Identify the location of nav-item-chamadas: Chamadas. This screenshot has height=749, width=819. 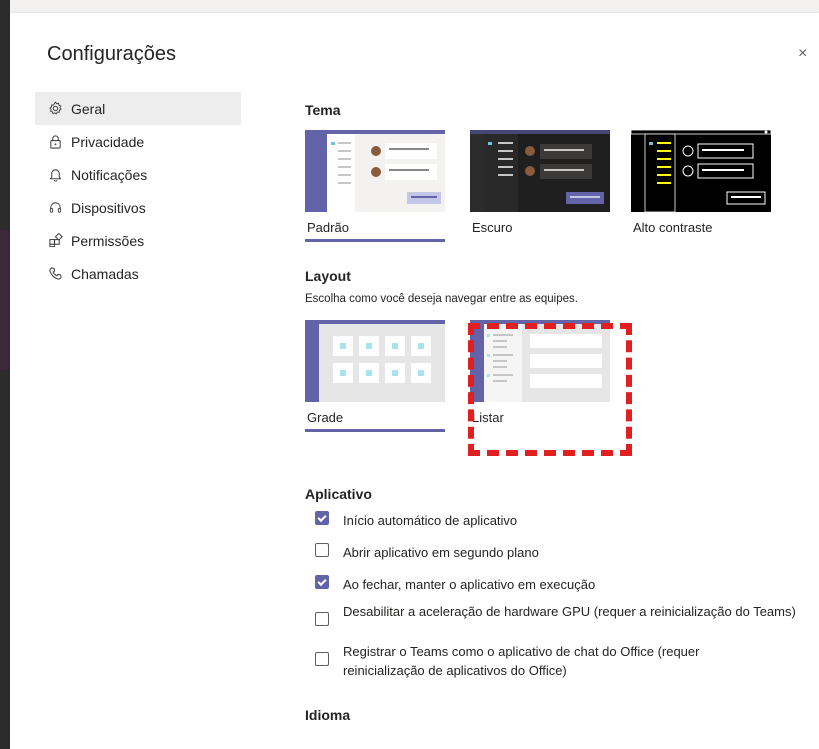
(138, 273).